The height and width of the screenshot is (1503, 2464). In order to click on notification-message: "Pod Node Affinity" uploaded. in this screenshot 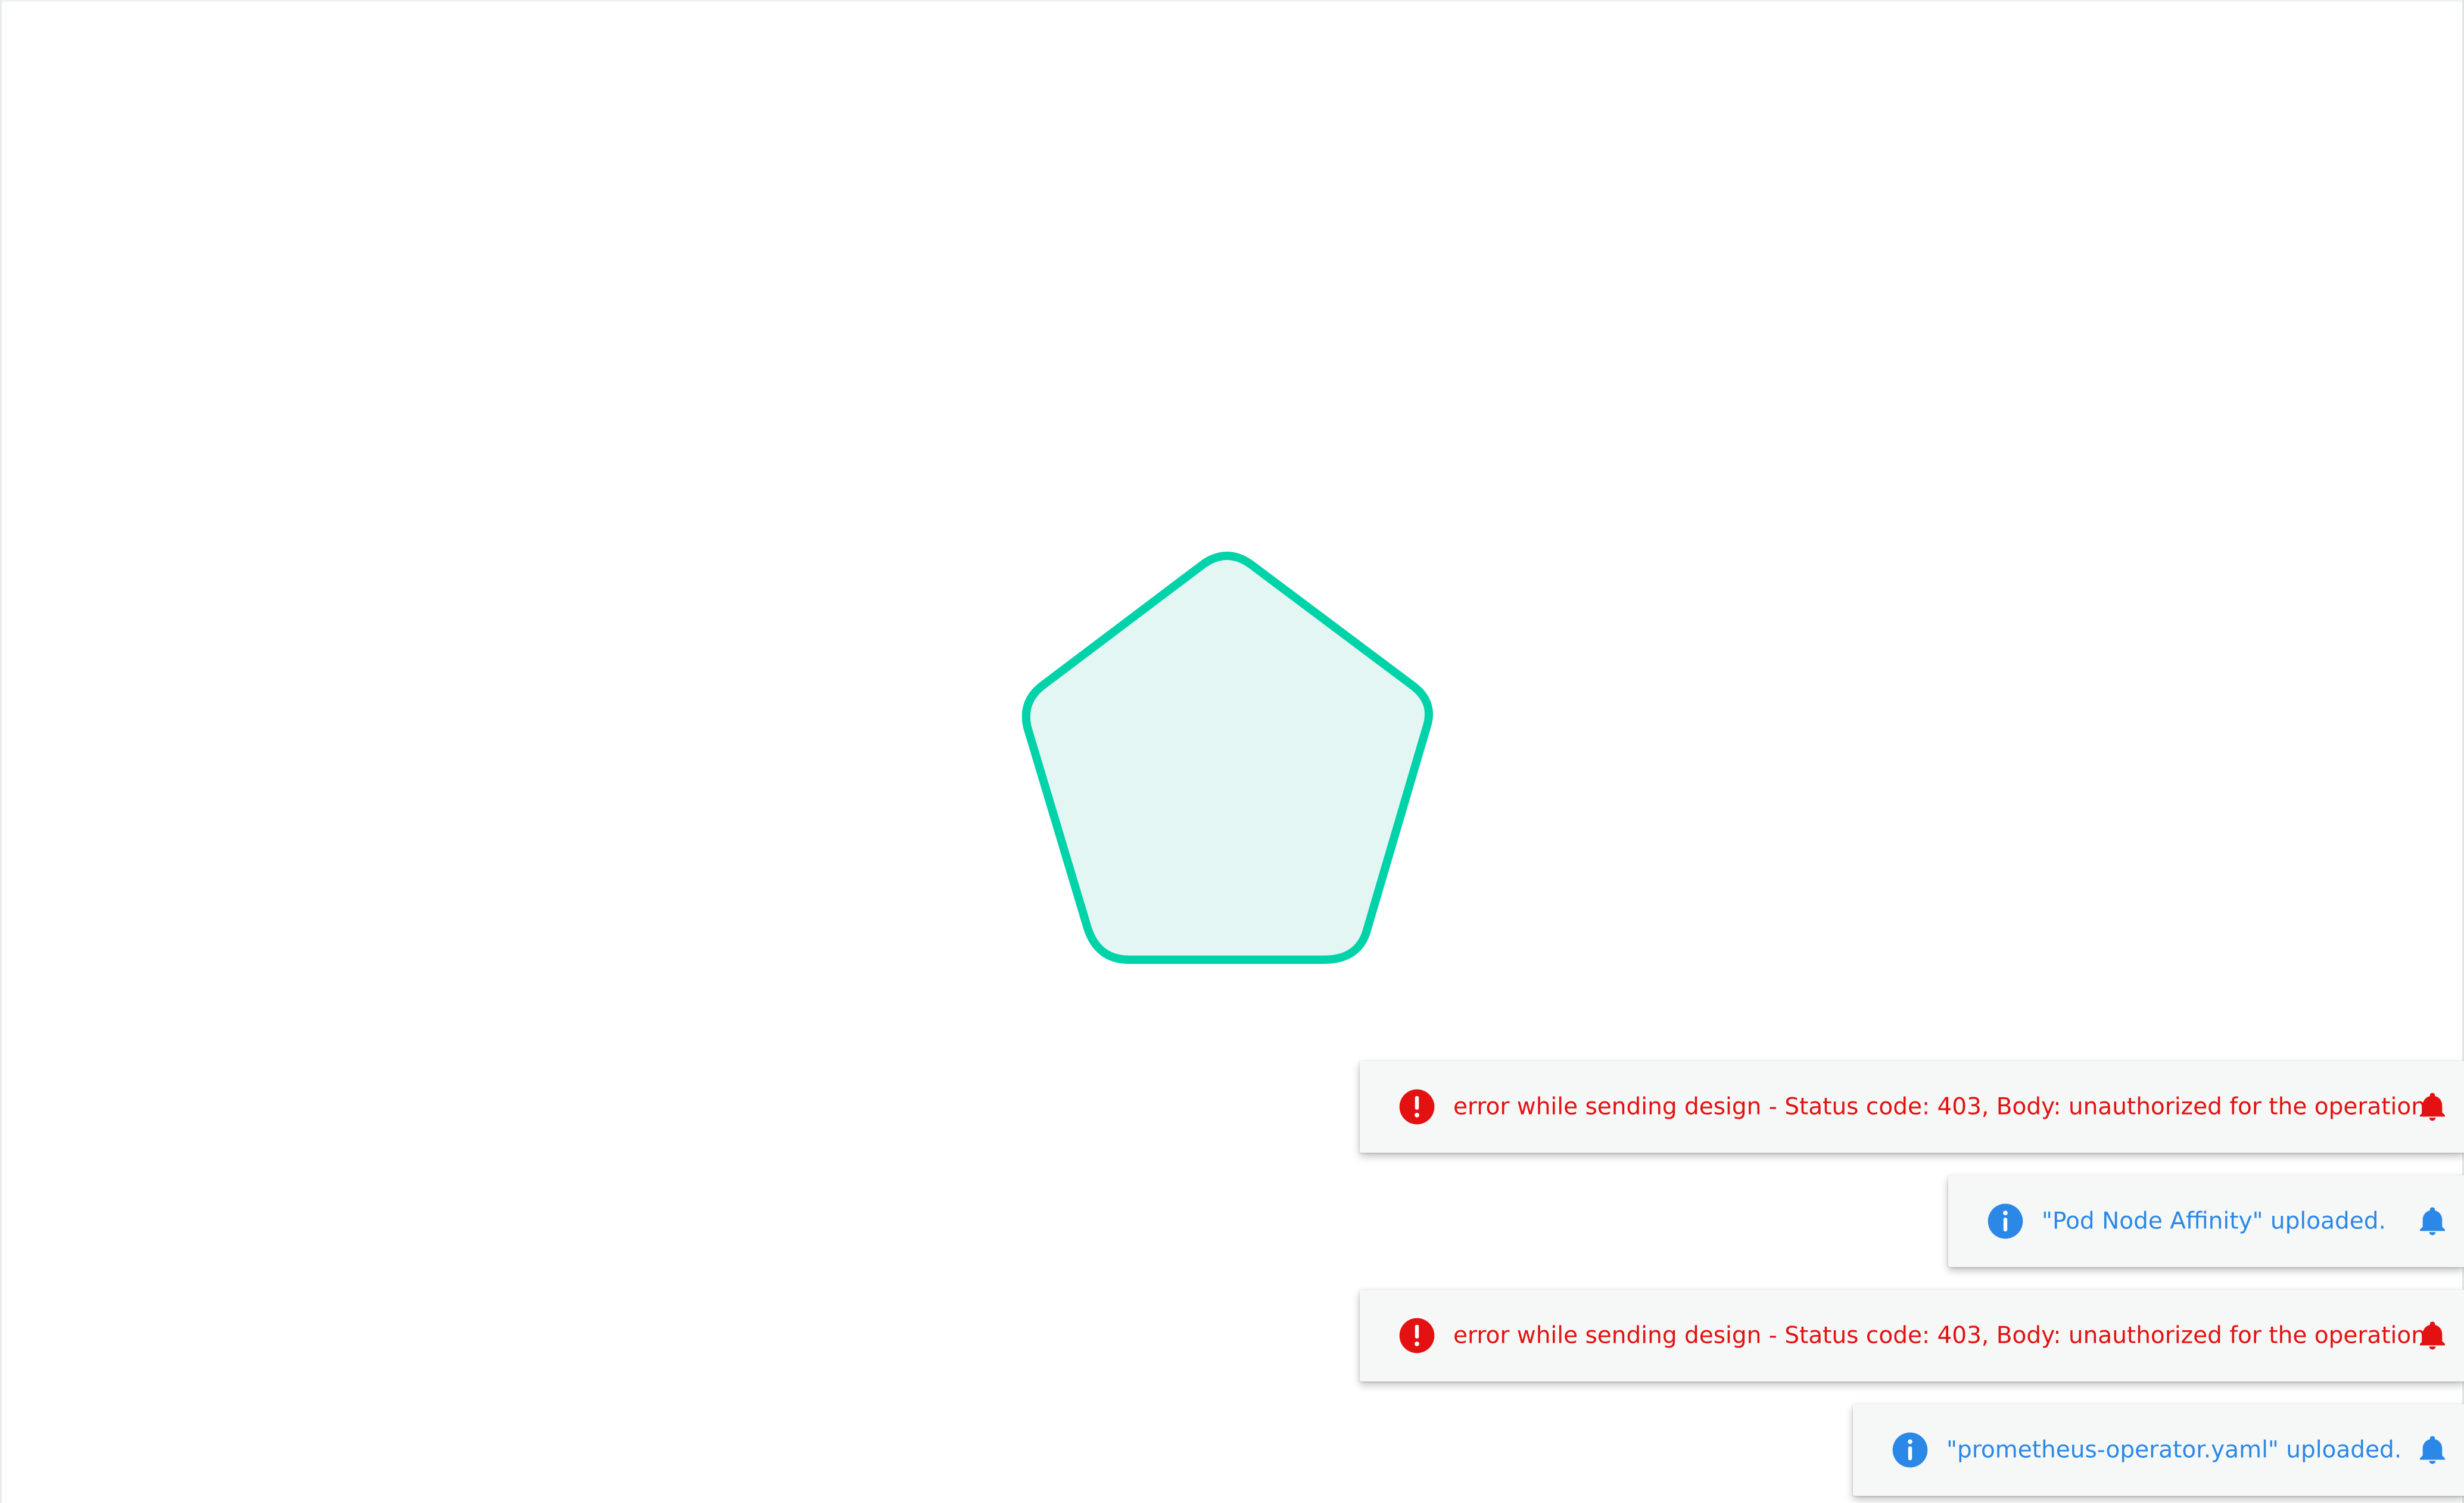, I will do `click(2214, 1221)`.